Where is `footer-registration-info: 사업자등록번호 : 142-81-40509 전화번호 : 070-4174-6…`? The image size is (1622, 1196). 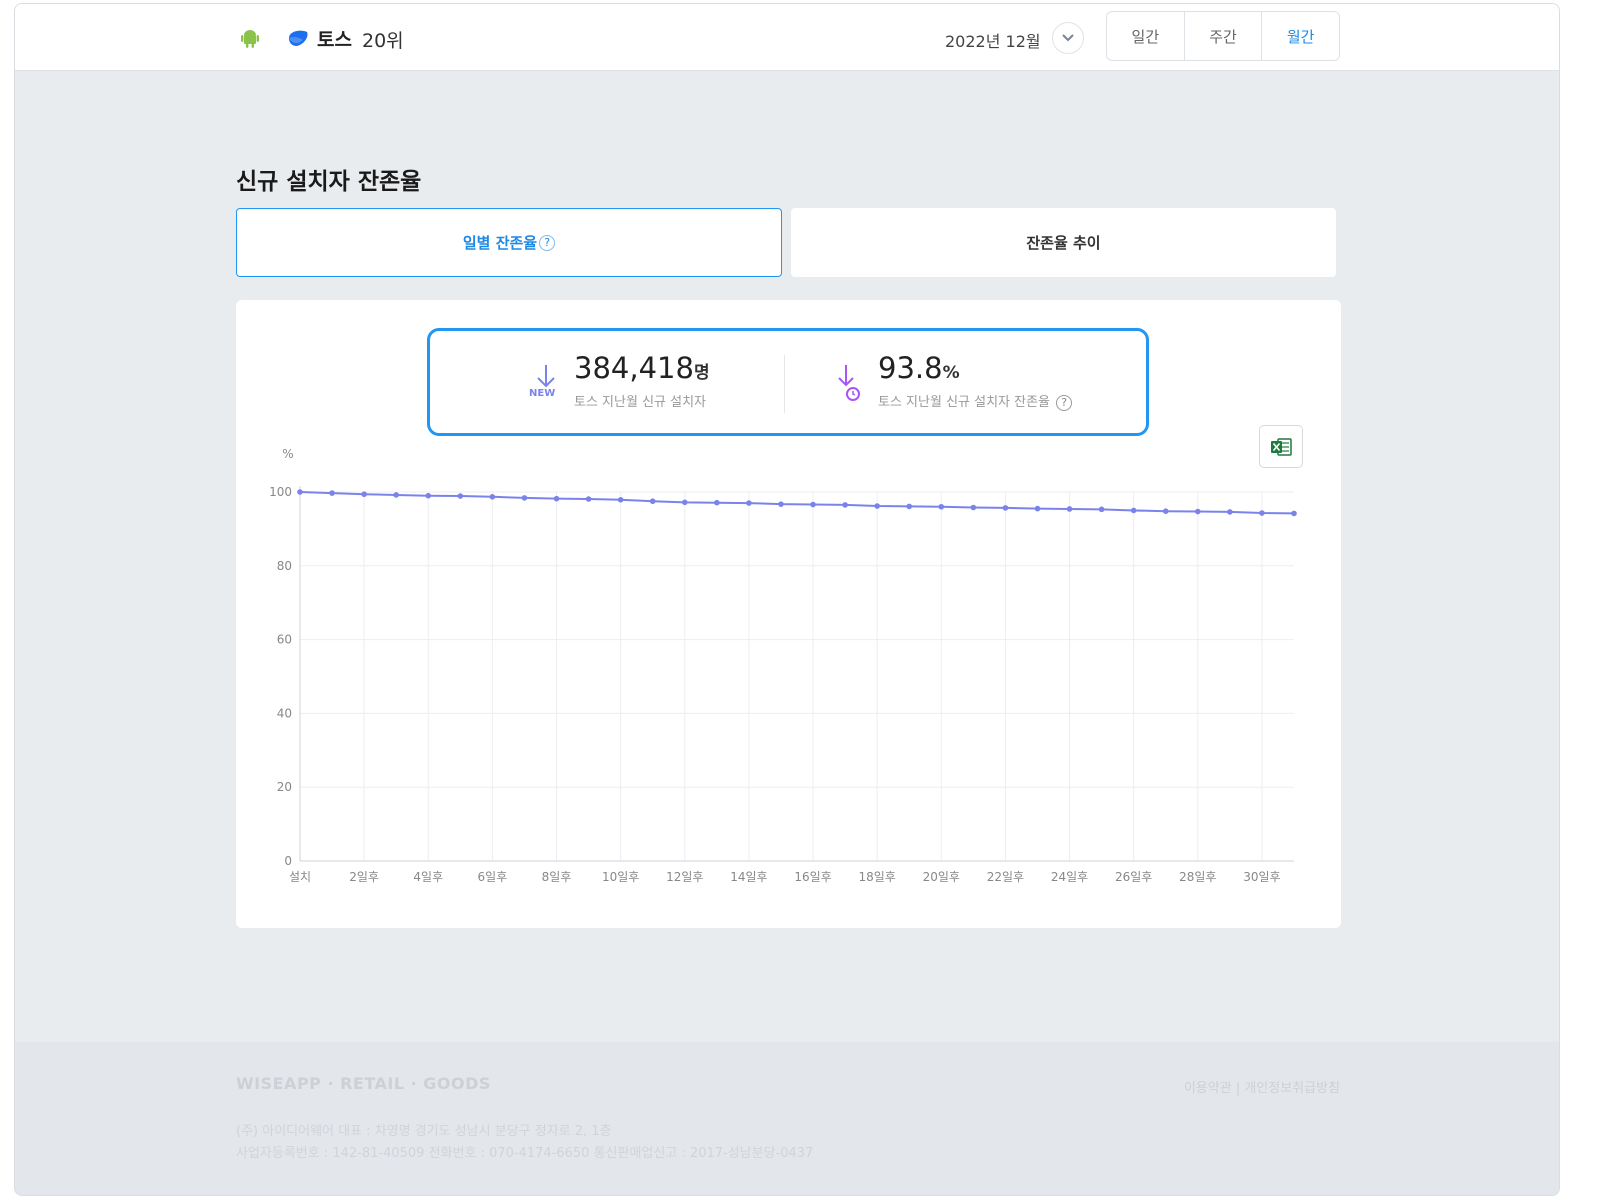 footer-registration-info: 사업자등록번호 : 142-81-40509 전화번호 : 070-4174-6… is located at coordinates (525, 1153).